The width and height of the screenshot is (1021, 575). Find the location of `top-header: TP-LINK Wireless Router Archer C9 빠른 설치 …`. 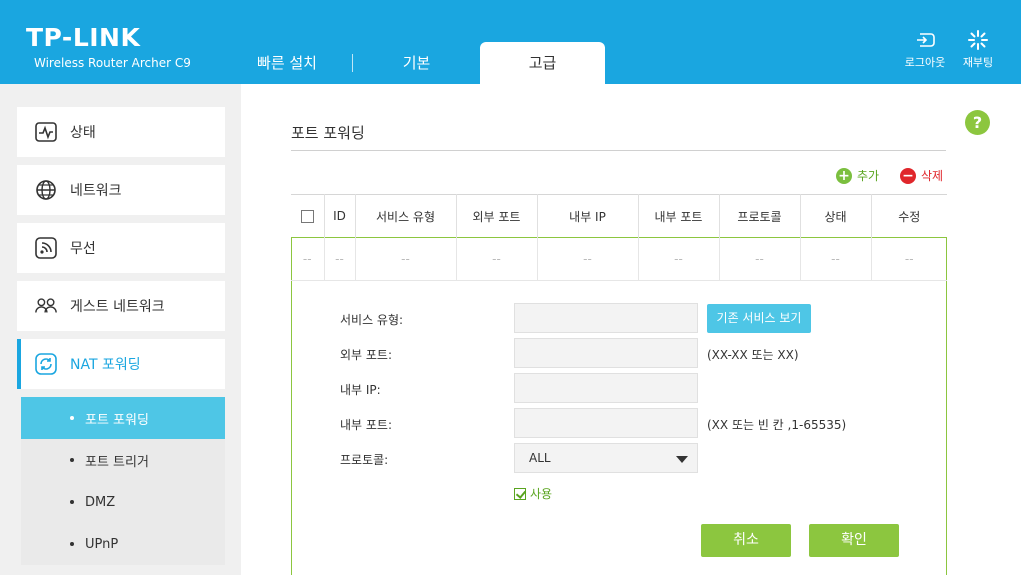

top-header: TP-LINK Wireless Router Archer C9 빠른 설치 … is located at coordinates (510, 42).